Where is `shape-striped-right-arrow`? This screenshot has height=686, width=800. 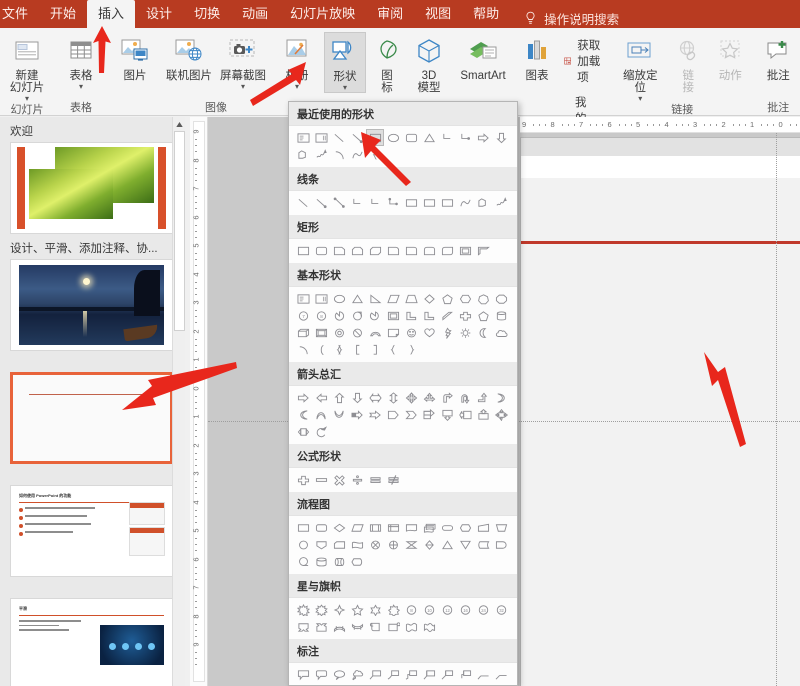 shape-striped-right-arrow is located at coordinates (357, 414).